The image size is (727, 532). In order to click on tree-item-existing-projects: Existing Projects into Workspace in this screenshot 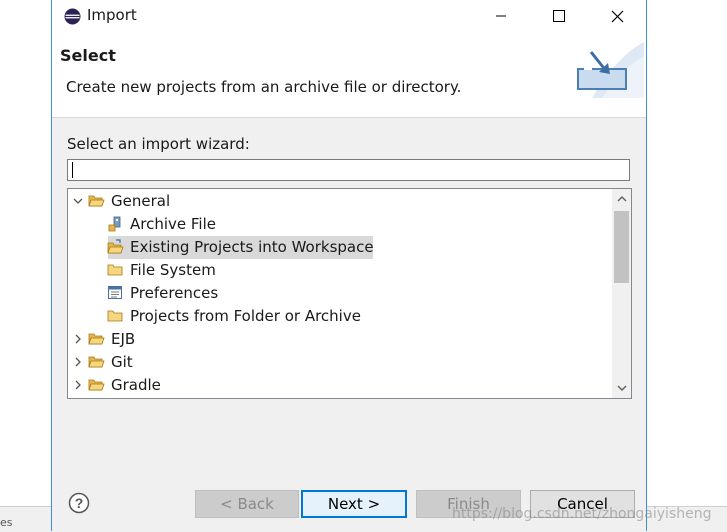, I will do `click(241, 247)`.